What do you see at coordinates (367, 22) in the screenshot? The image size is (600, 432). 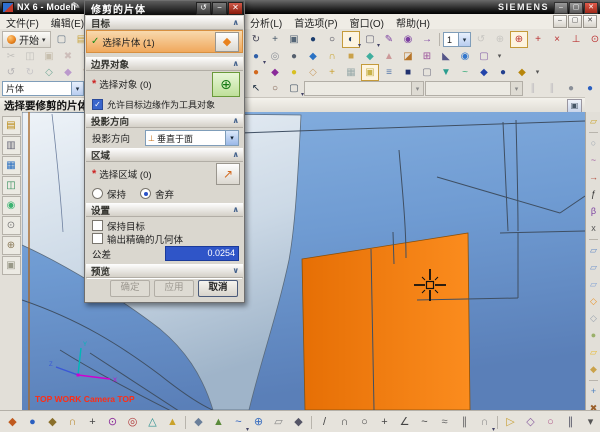 I see `menu-item-2: 窗口(O)` at bounding box center [367, 22].